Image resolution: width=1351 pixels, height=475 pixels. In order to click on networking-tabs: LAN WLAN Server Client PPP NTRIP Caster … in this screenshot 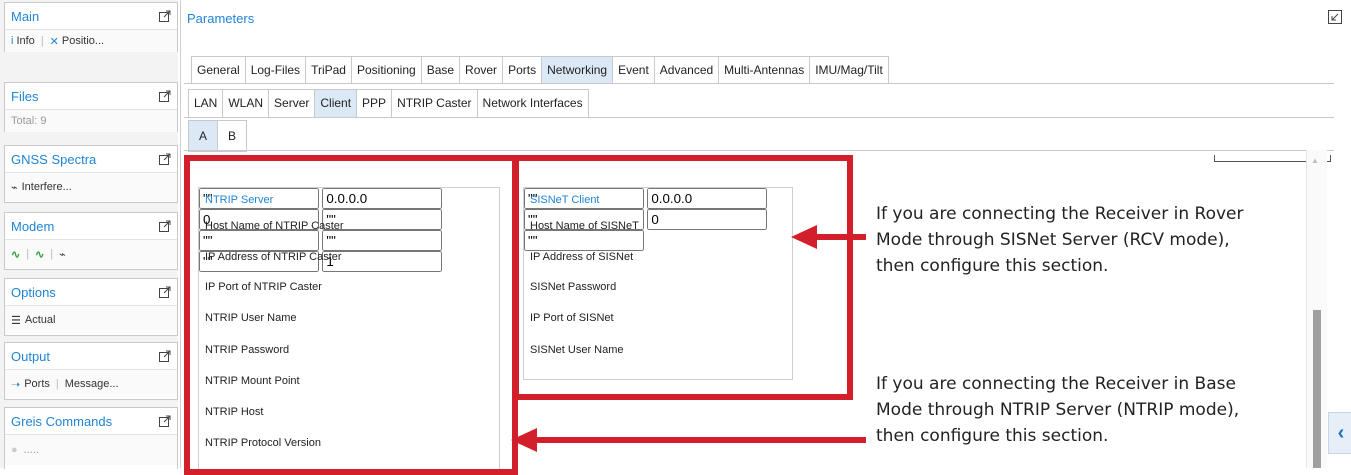, I will do `click(388, 103)`.